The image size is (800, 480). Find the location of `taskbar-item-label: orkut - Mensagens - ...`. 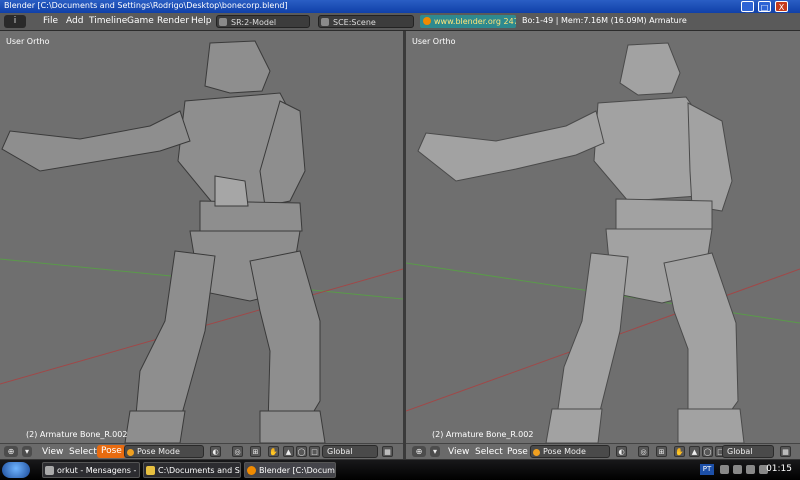

taskbar-item-label: orkut - Mensagens - ... is located at coordinates (98, 470).